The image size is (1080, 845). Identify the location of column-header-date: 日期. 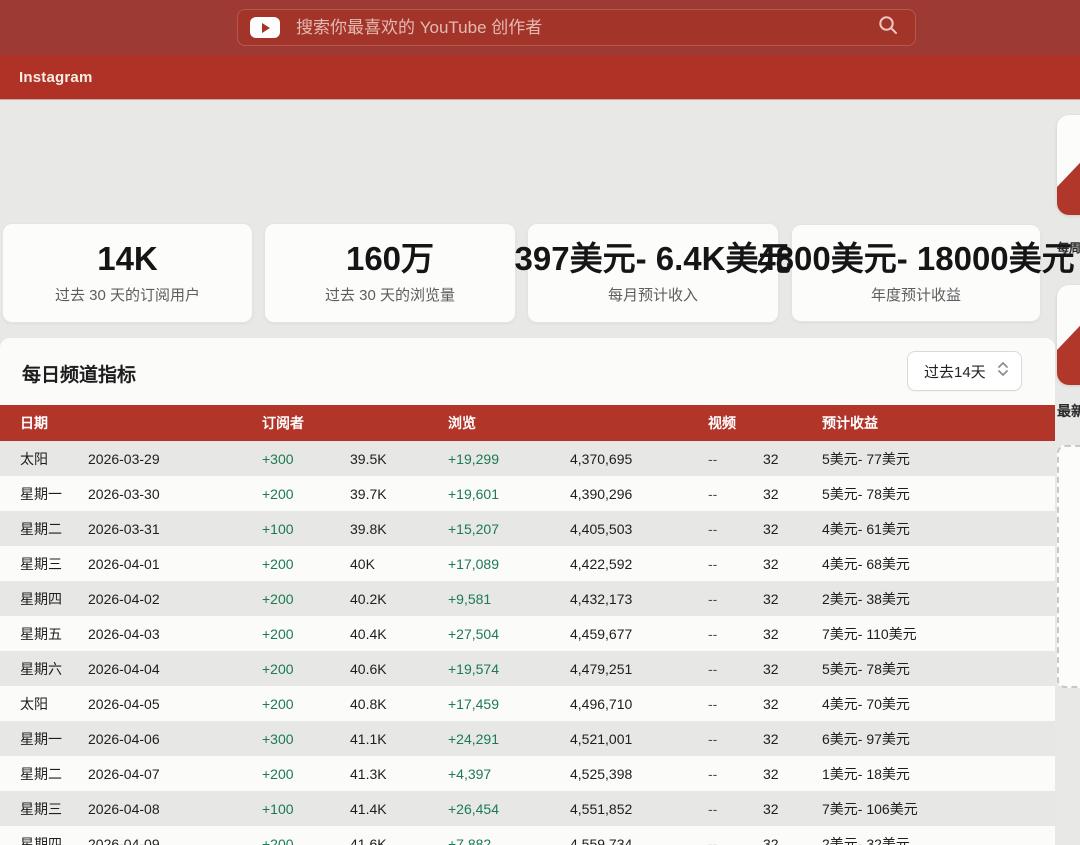
(121, 423).